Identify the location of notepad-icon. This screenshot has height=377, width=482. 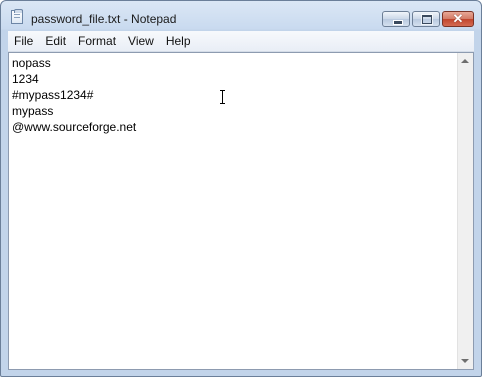
(17, 16).